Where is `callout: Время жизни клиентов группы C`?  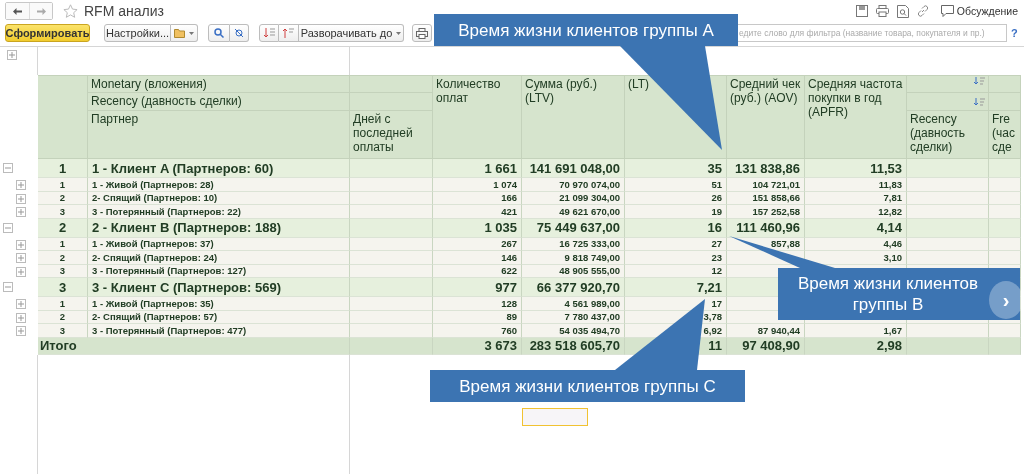 callout: Время жизни клиентов группы C is located at coordinates (587, 386).